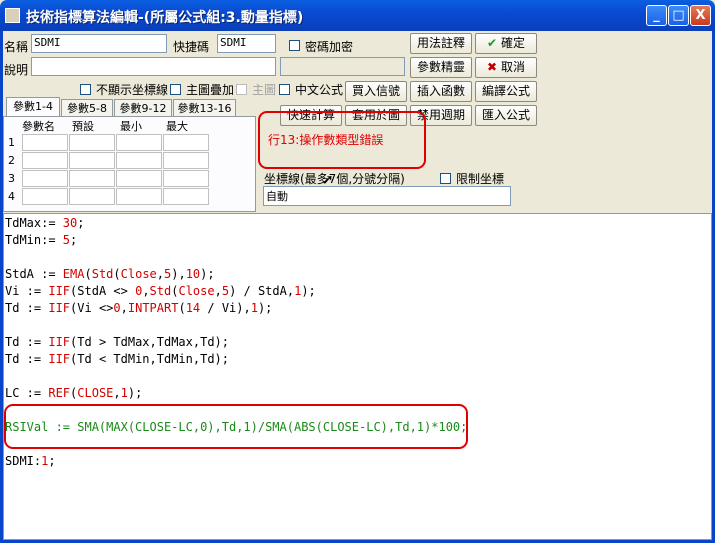 The image size is (715, 543). Describe the element at coordinates (512, 67) in the screenshot. I see `cancel-label: 取消` at that location.